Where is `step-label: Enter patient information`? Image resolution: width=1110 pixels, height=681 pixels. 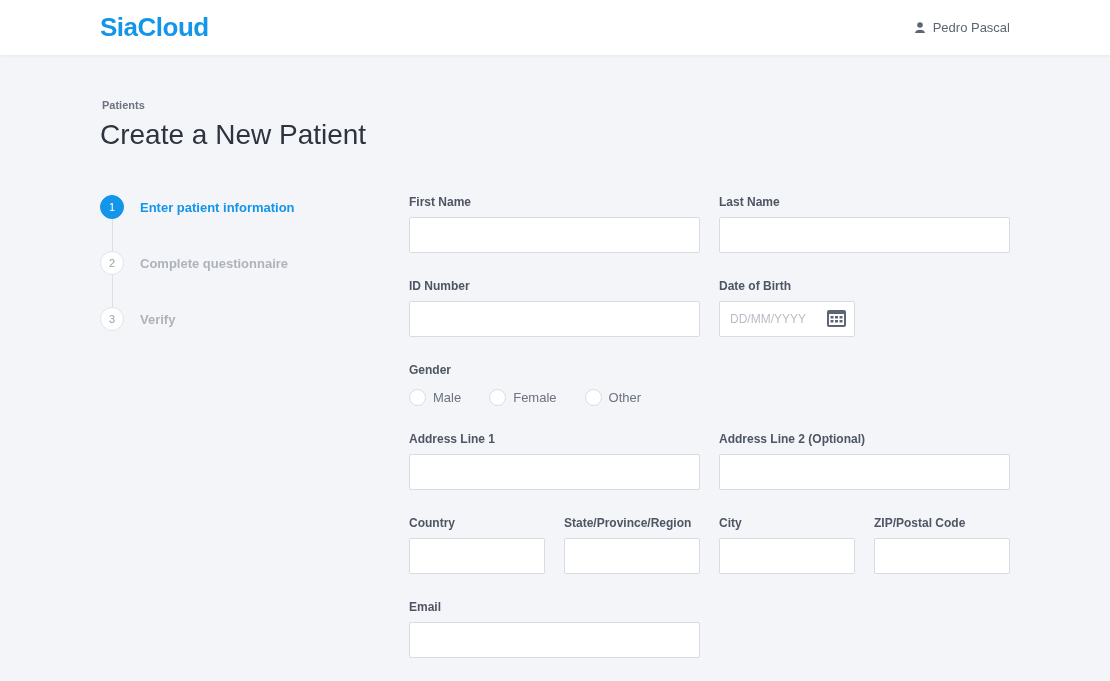 step-label: Enter patient information is located at coordinates (217, 207).